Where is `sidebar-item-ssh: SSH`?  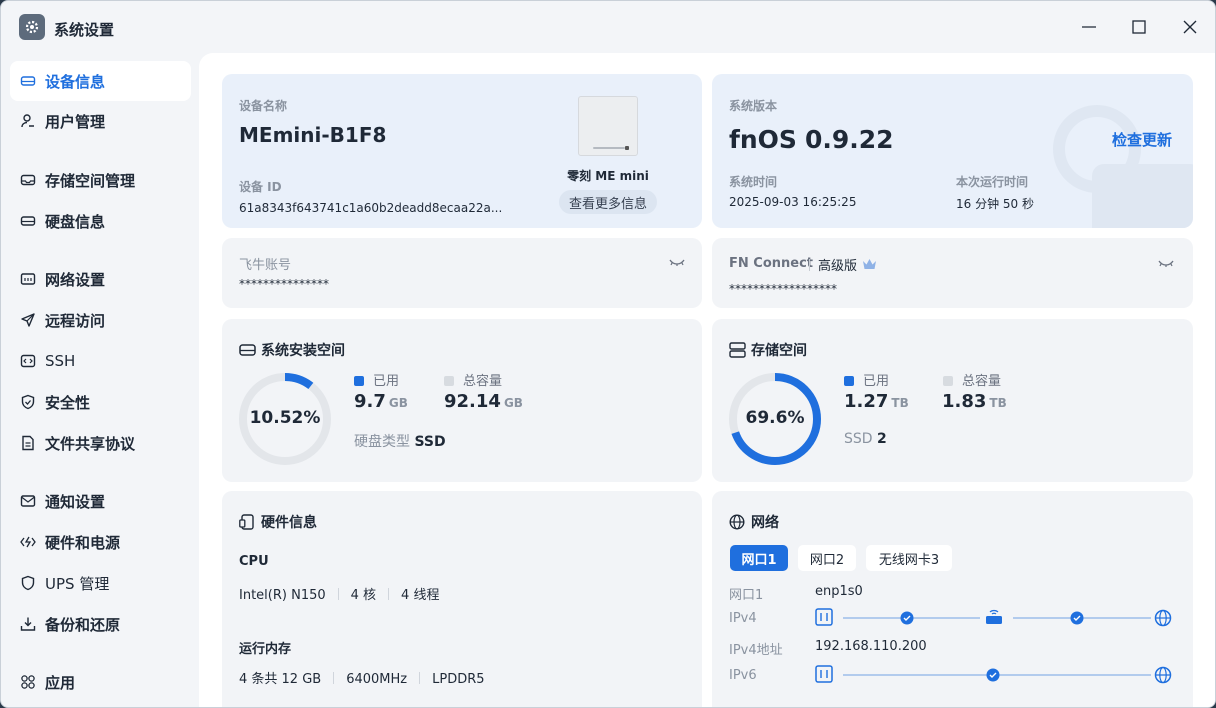
sidebar-item-ssh: SSH is located at coordinates (100, 361).